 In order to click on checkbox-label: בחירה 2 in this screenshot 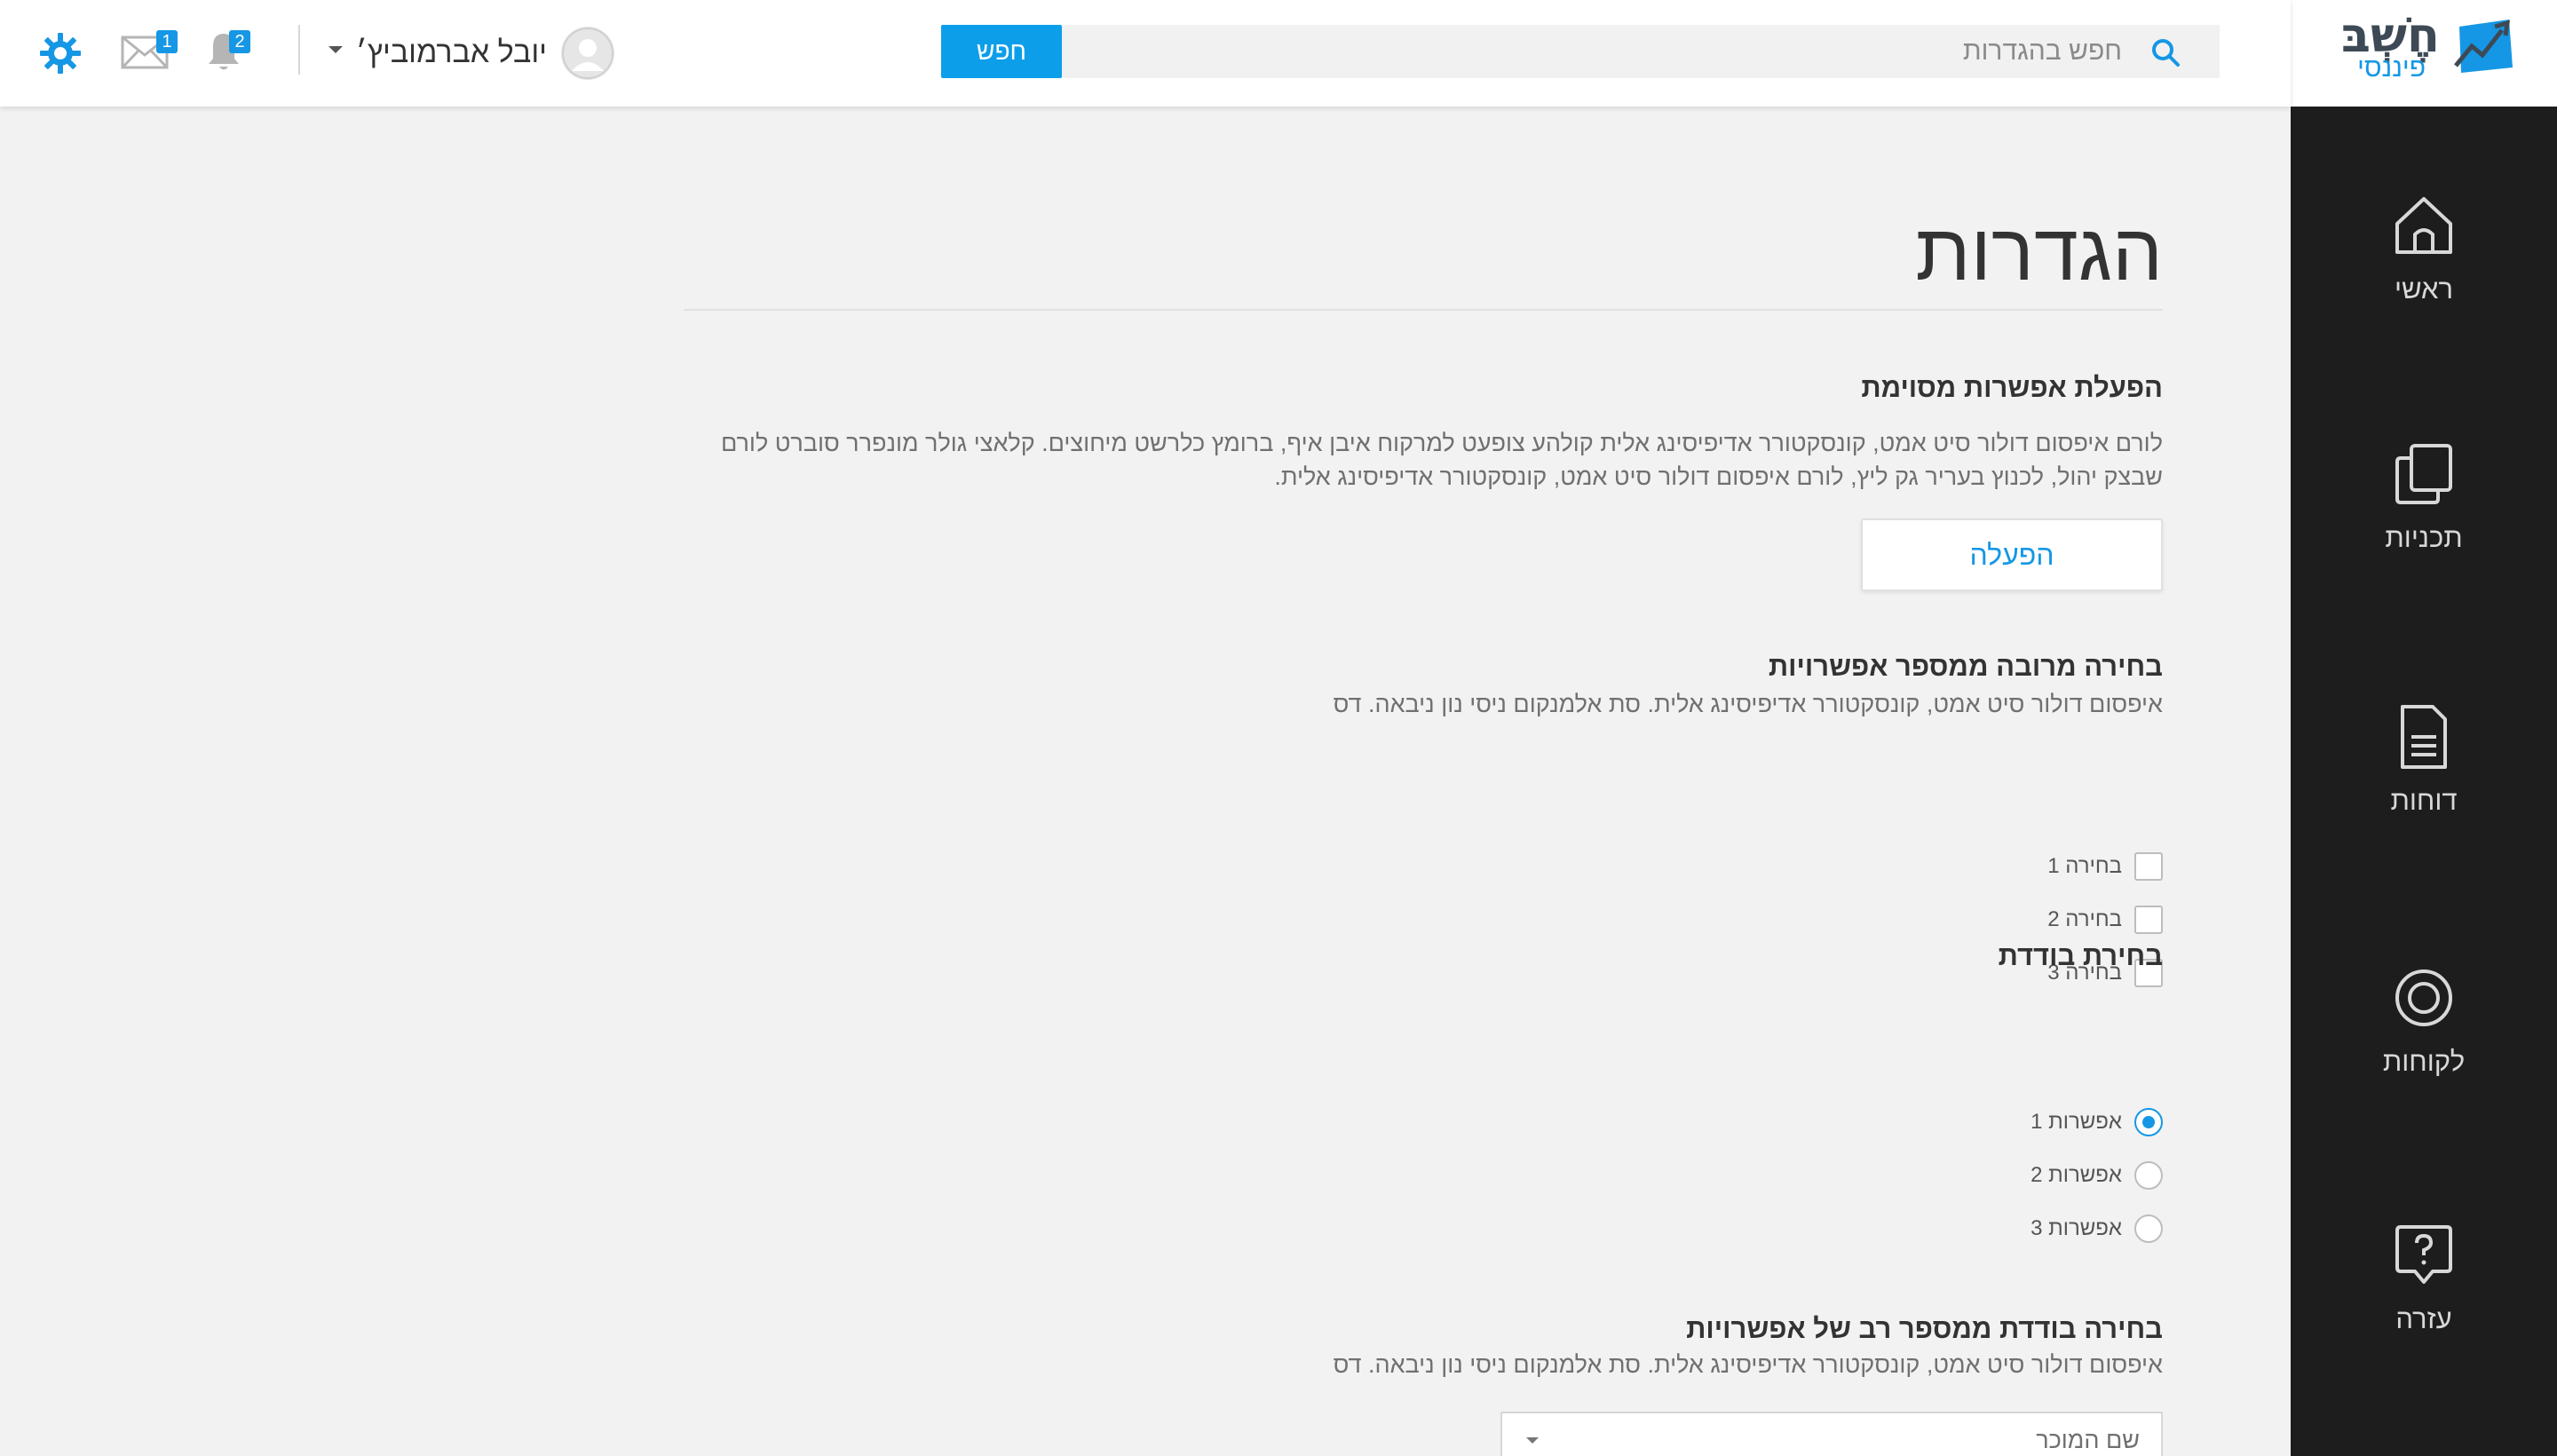, I will do `click(2084, 919)`.